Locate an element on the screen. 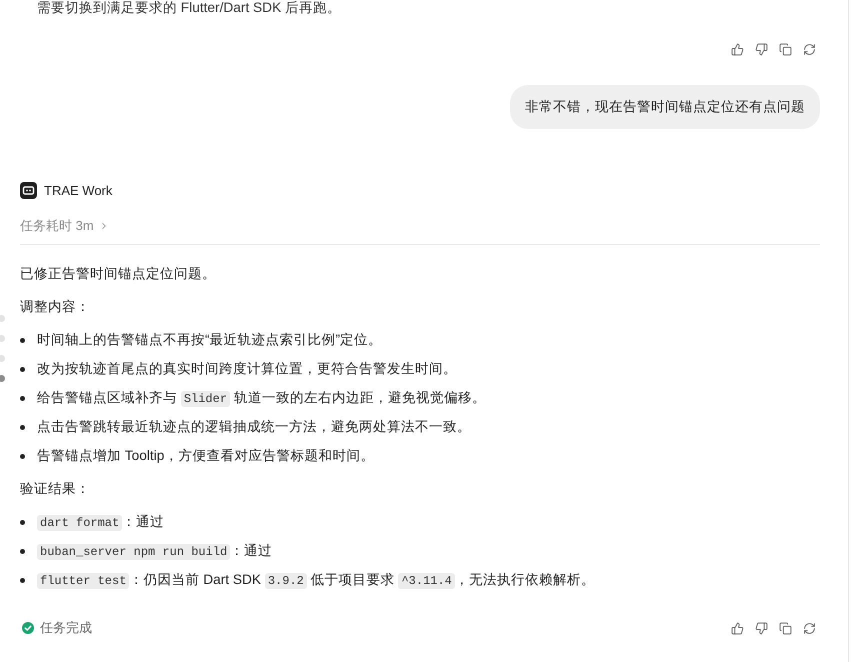 The height and width of the screenshot is (662, 851). paragraph-text: 调整内容： is located at coordinates (55, 307).